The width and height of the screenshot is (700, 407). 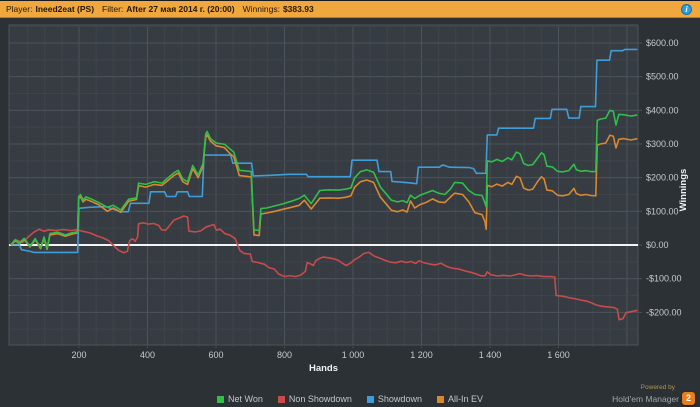 What do you see at coordinates (688, 398) in the screenshot?
I see `hem2-badge-icon: 2` at bounding box center [688, 398].